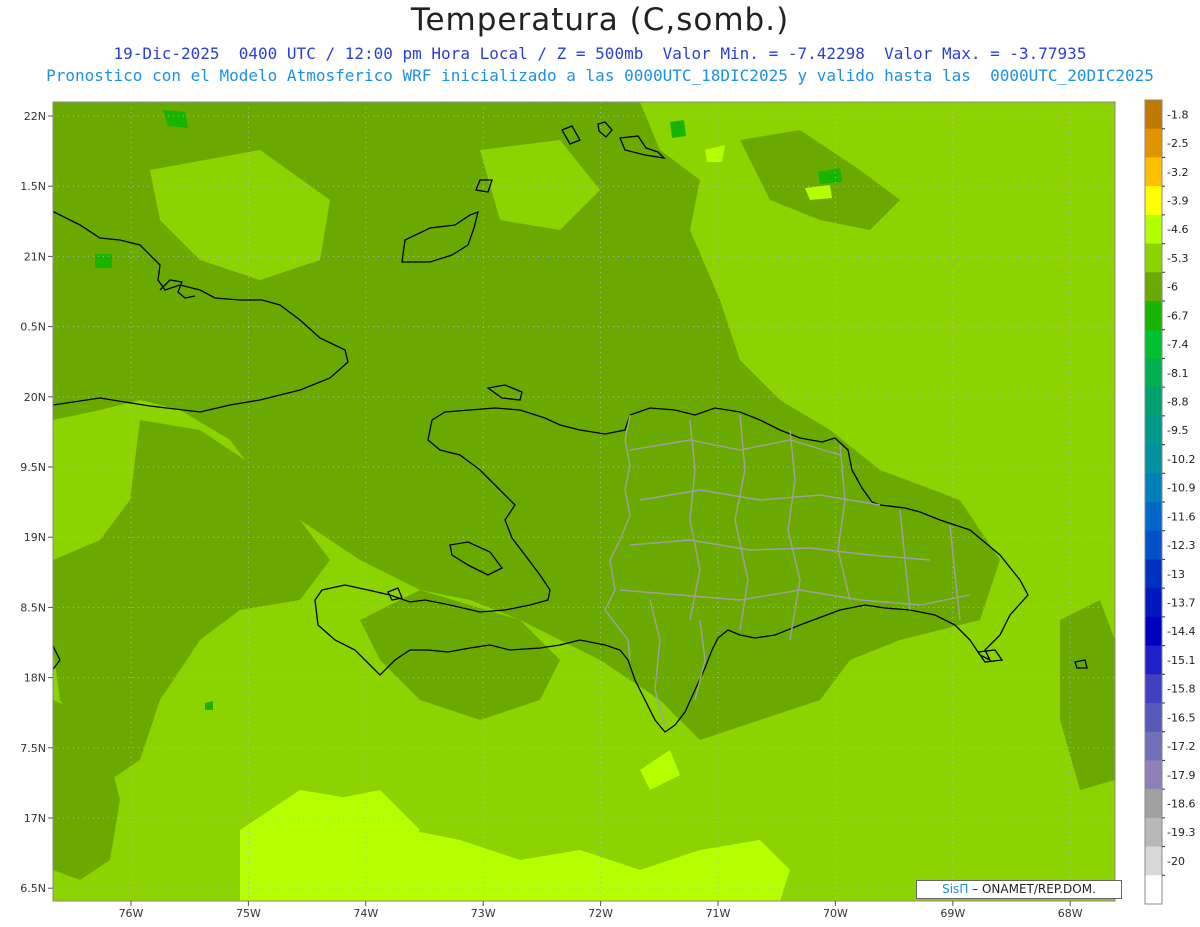 The height and width of the screenshot is (927, 1200). What do you see at coordinates (1177, 172) in the screenshot?
I see `colorbar-label: -3.2` at bounding box center [1177, 172].